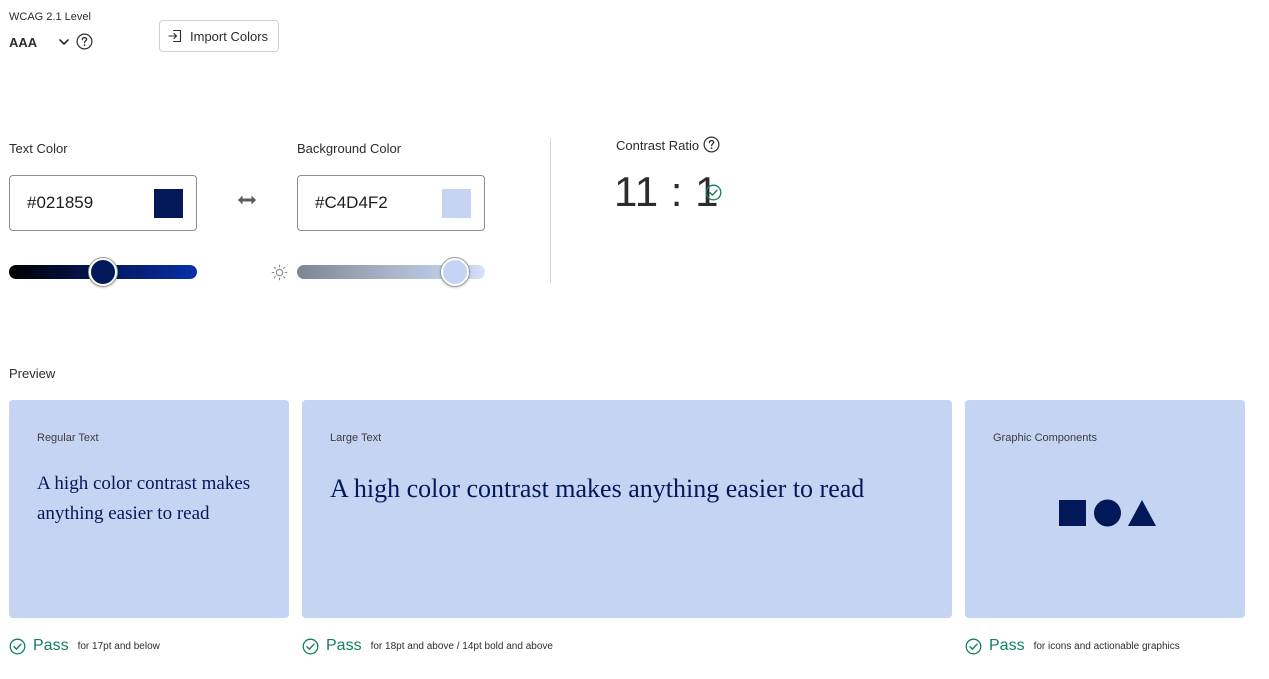  What do you see at coordinates (168, 203) in the screenshot?
I see `text-color-swatch` at bounding box center [168, 203].